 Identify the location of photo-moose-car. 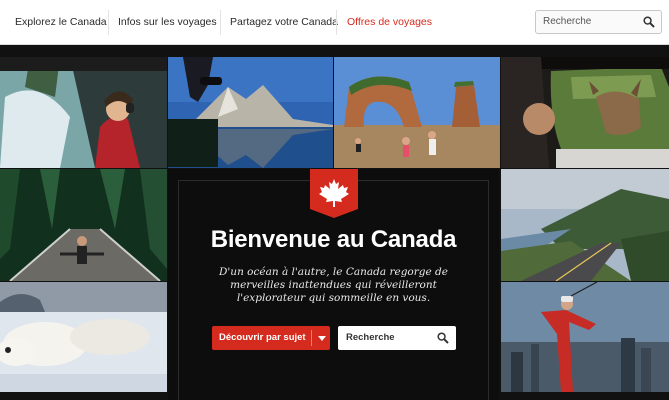
(585, 112).